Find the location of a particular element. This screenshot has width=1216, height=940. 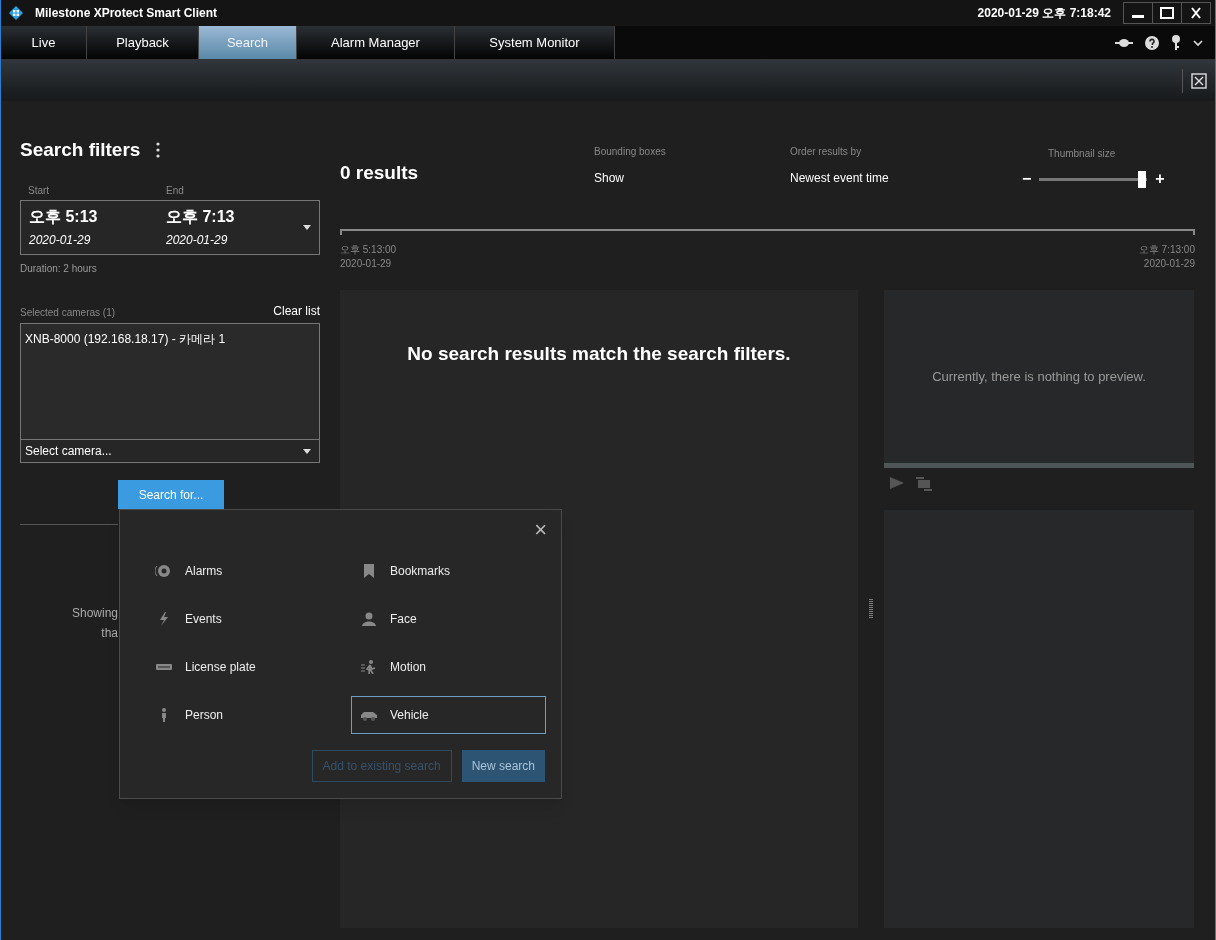

tab: Alarm Manager is located at coordinates (376, 42).